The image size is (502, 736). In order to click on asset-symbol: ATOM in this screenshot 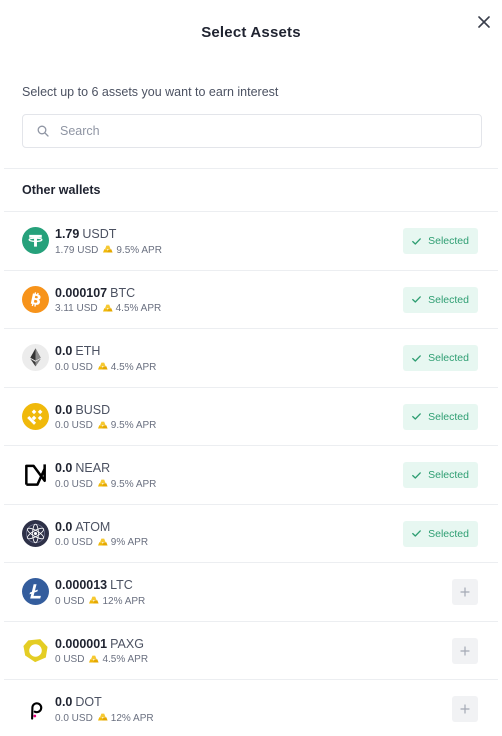, I will do `click(93, 526)`.